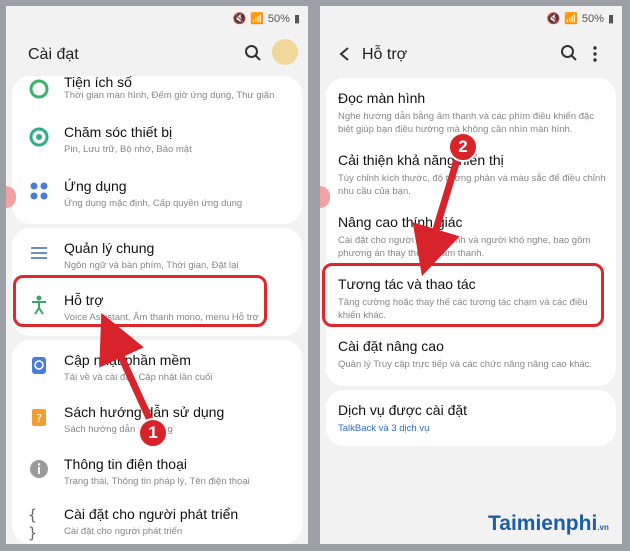 The width and height of the screenshot is (630, 551). What do you see at coordinates (463, 147) in the screenshot?
I see `step-badge-2: 2` at bounding box center [463, 147].